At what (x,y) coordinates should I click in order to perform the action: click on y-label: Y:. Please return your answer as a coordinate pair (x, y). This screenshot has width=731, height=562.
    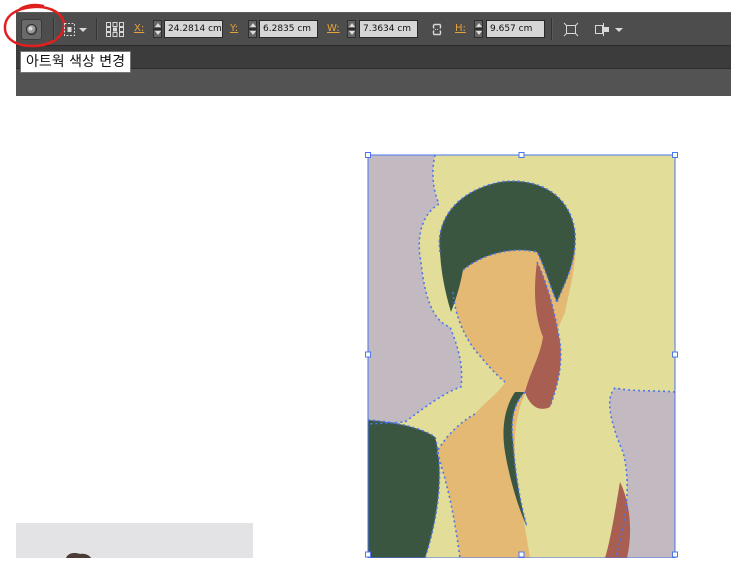
    Looking at the image, I should click on (234, 28).